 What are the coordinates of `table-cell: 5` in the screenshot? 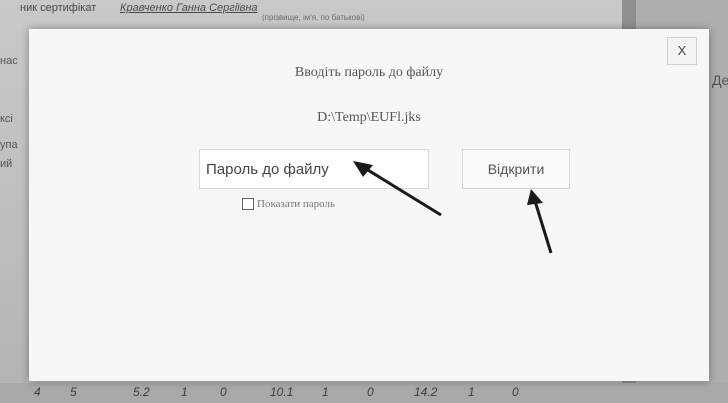 It's located at (73, 392).